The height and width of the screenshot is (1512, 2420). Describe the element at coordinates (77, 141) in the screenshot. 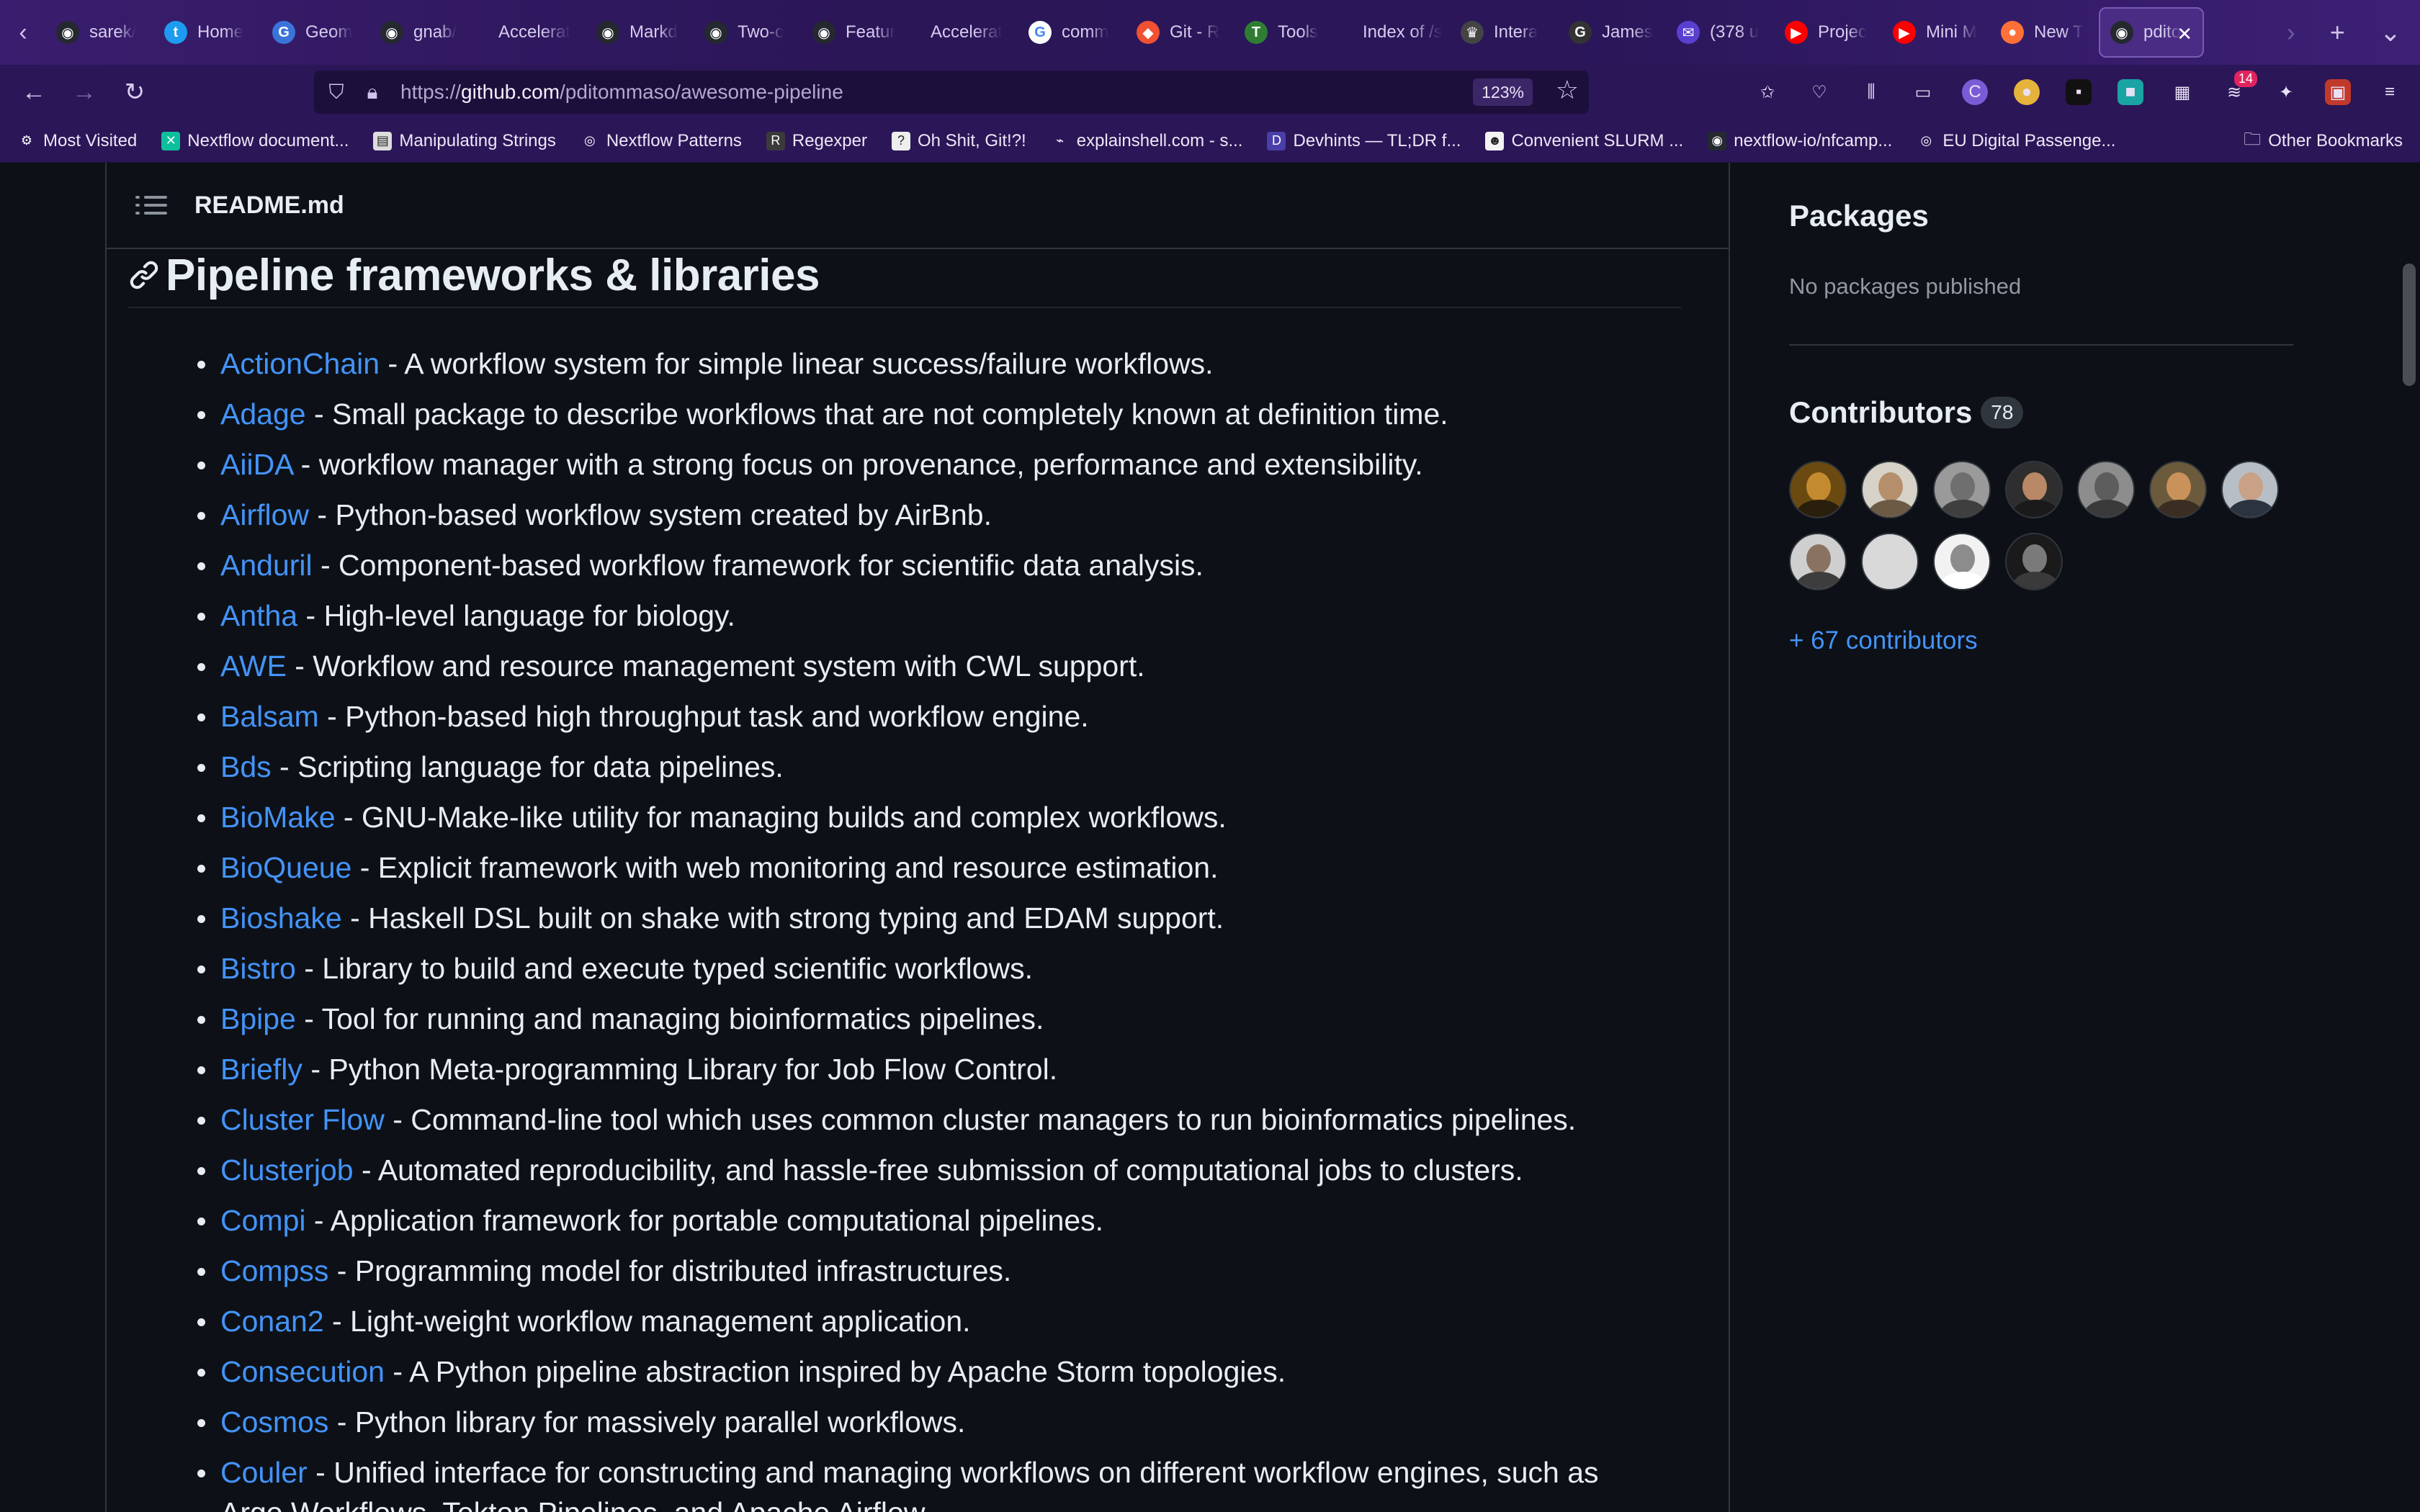

I see `bookmark-item: ⚙ Most Visited` at that location.